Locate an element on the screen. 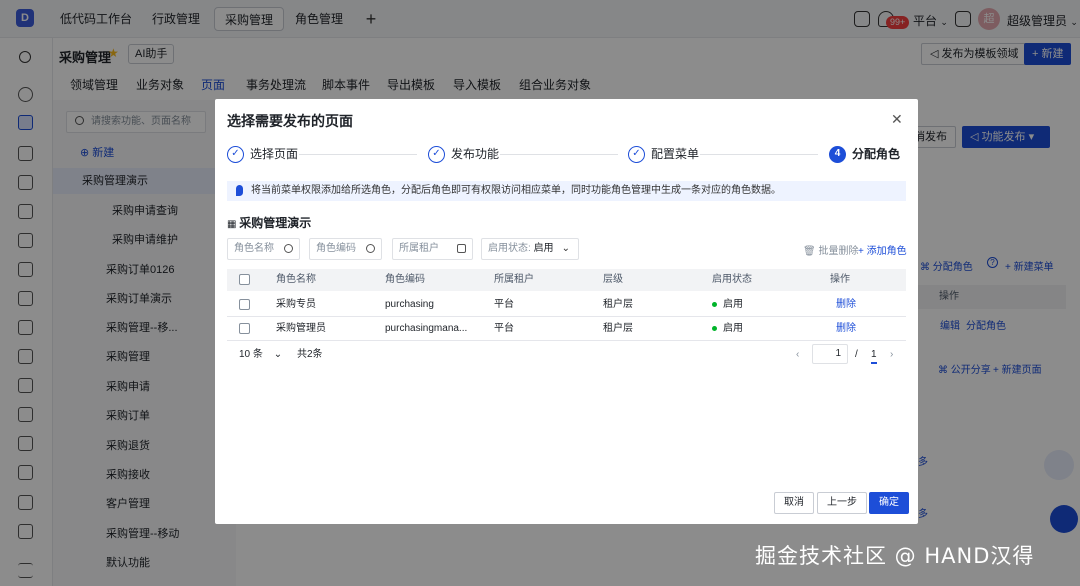 Image resolution: width=1080 pixels, height=586 pixels. add-role-button: + 添加角色 is located at coordinates (882, 249).